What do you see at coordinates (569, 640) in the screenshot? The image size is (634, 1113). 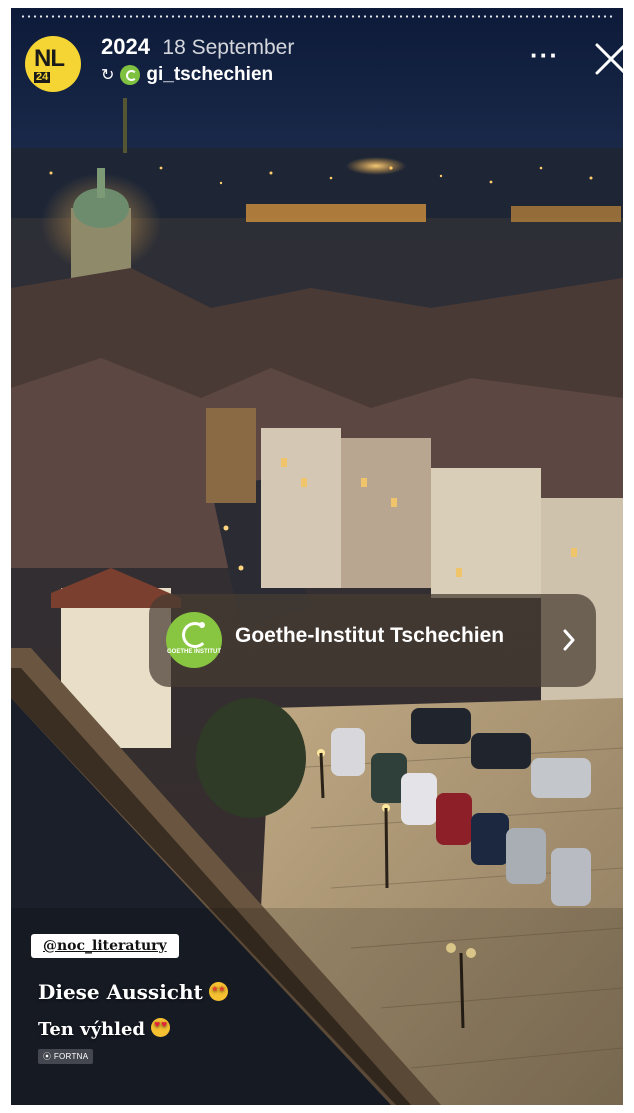 I see `chevron-right-icon` at bounding box center [569, 640].